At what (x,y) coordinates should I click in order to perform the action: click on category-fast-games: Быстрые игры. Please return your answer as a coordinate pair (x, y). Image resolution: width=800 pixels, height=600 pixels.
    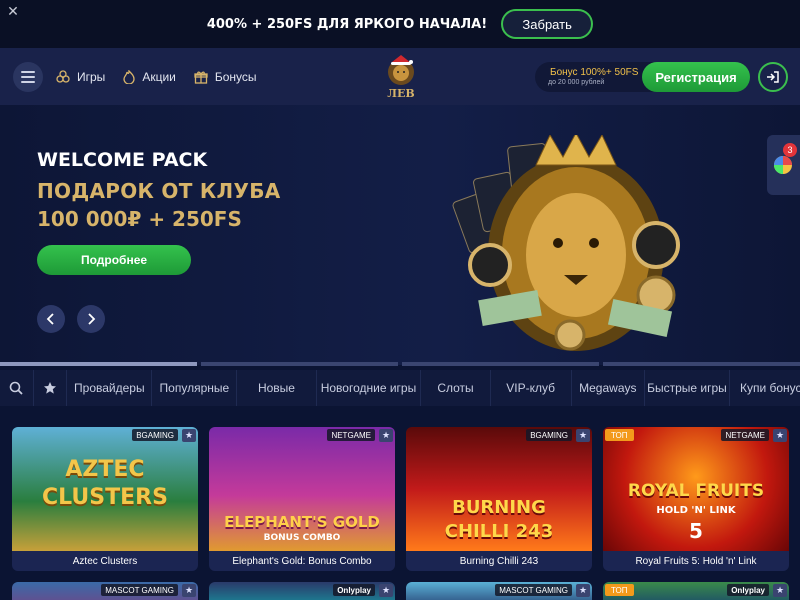
    Looking at the image, I should click on (687, 388).